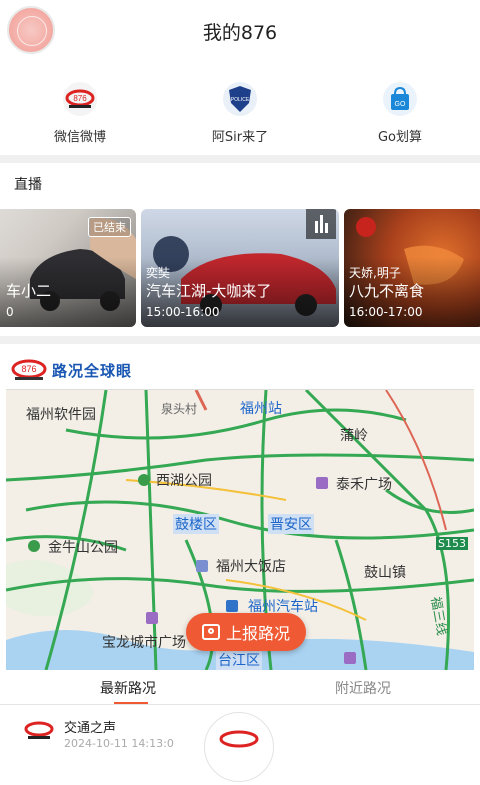 The width and height of the screenshot is (480, 785). I want to click on quick-link-go-huasuan: GO Go划算, so click(400, 113).